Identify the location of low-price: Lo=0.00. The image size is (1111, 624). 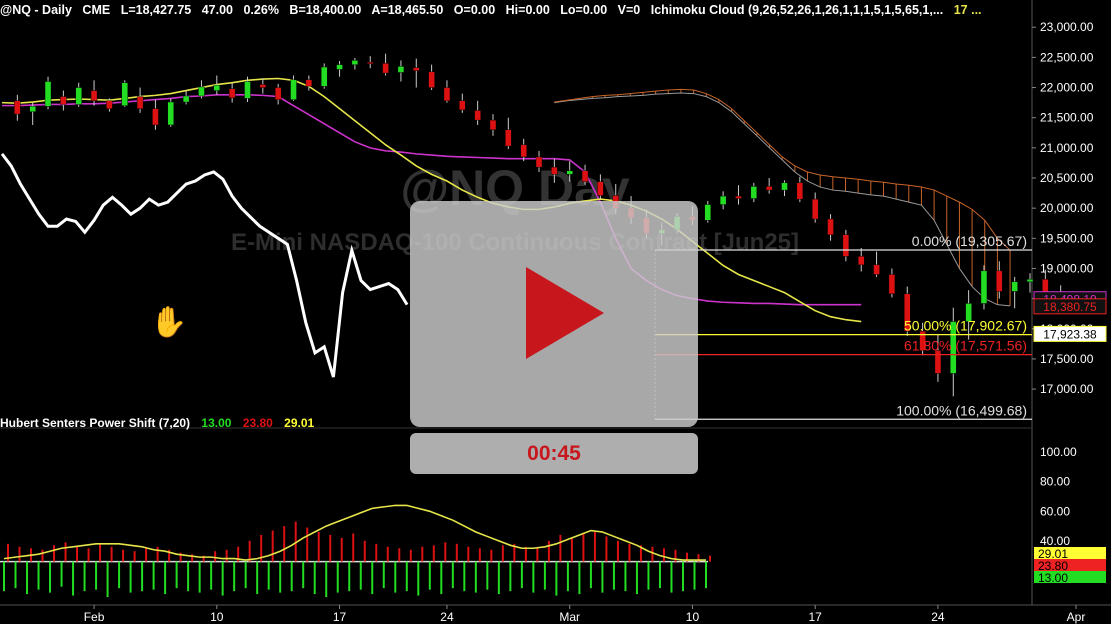
(584, 10).